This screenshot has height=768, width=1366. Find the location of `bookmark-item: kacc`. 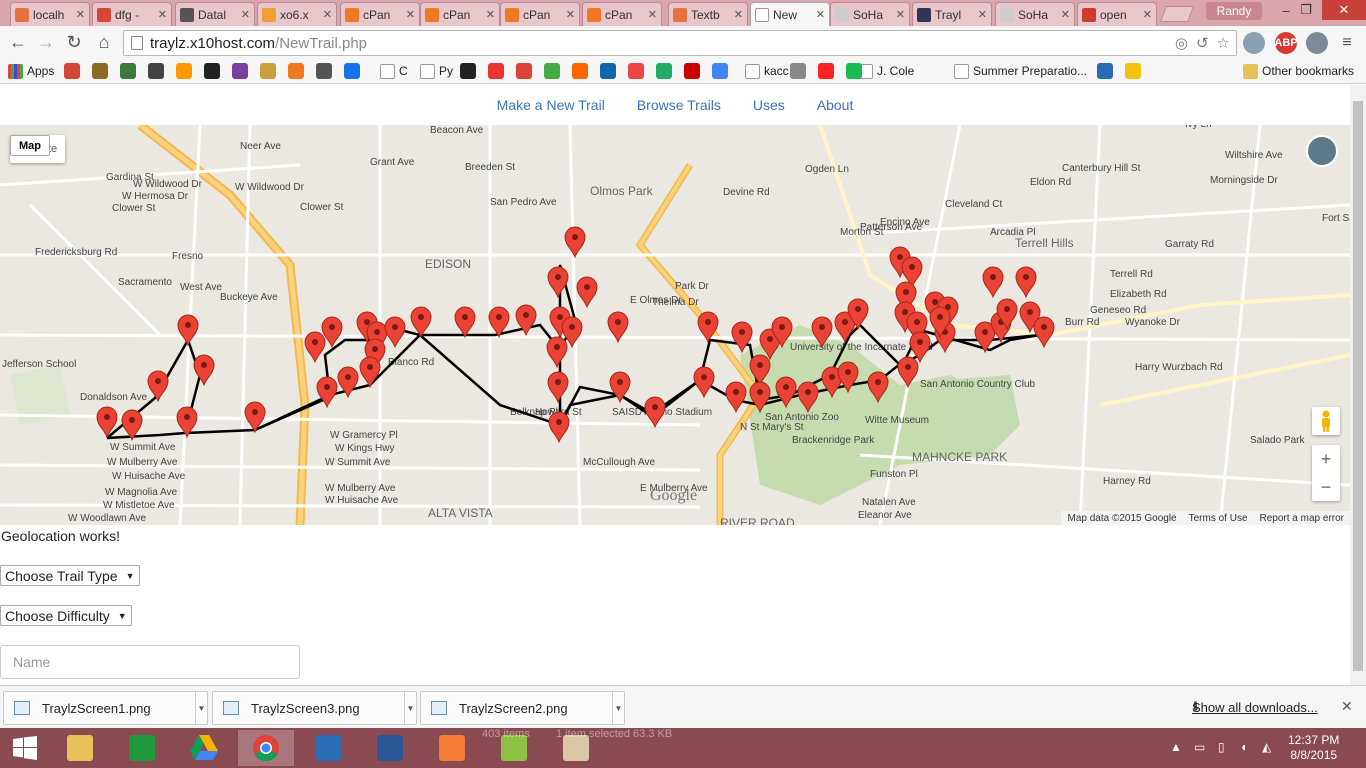

bookmark-item: kacc is located at coordinates (767, 71).